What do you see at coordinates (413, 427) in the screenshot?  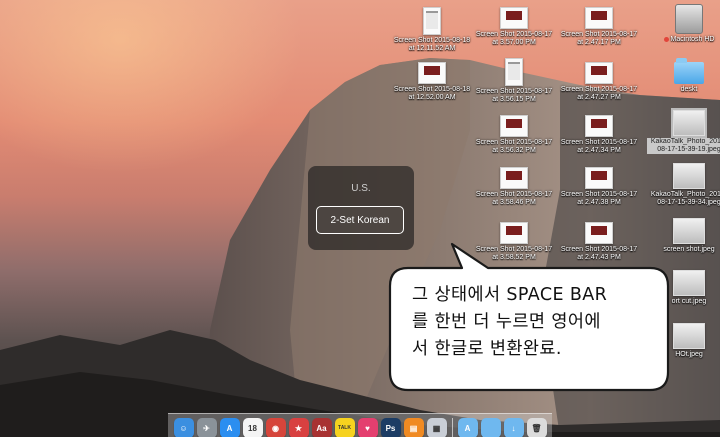 I see `sd-card-icon: ▤` at bounding box center [413, 427].